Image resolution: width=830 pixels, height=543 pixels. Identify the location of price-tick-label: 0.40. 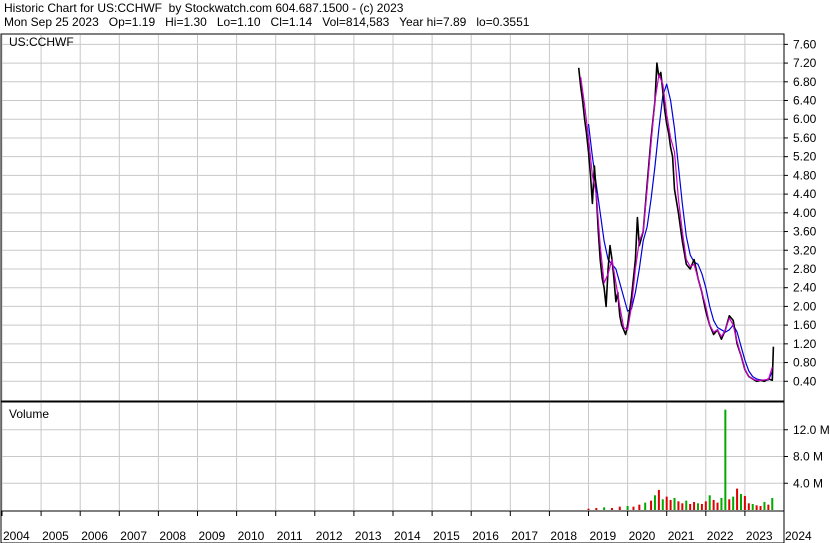
(805, 381).